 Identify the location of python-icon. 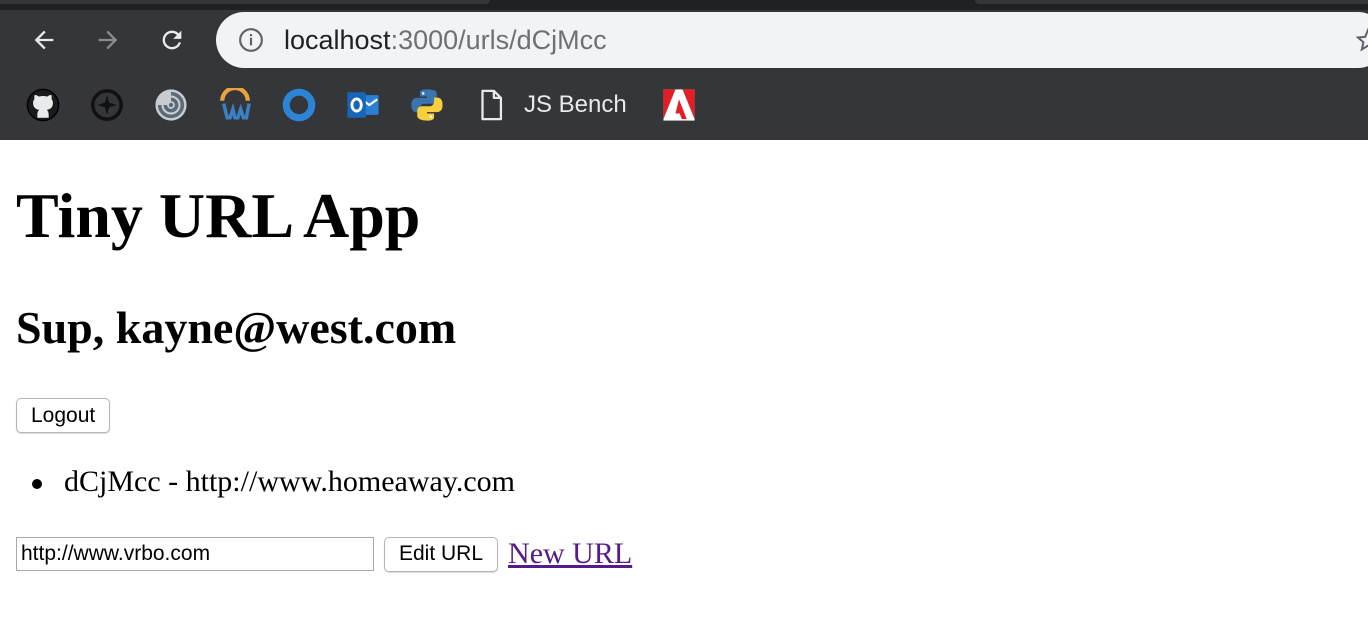
(427, 105).